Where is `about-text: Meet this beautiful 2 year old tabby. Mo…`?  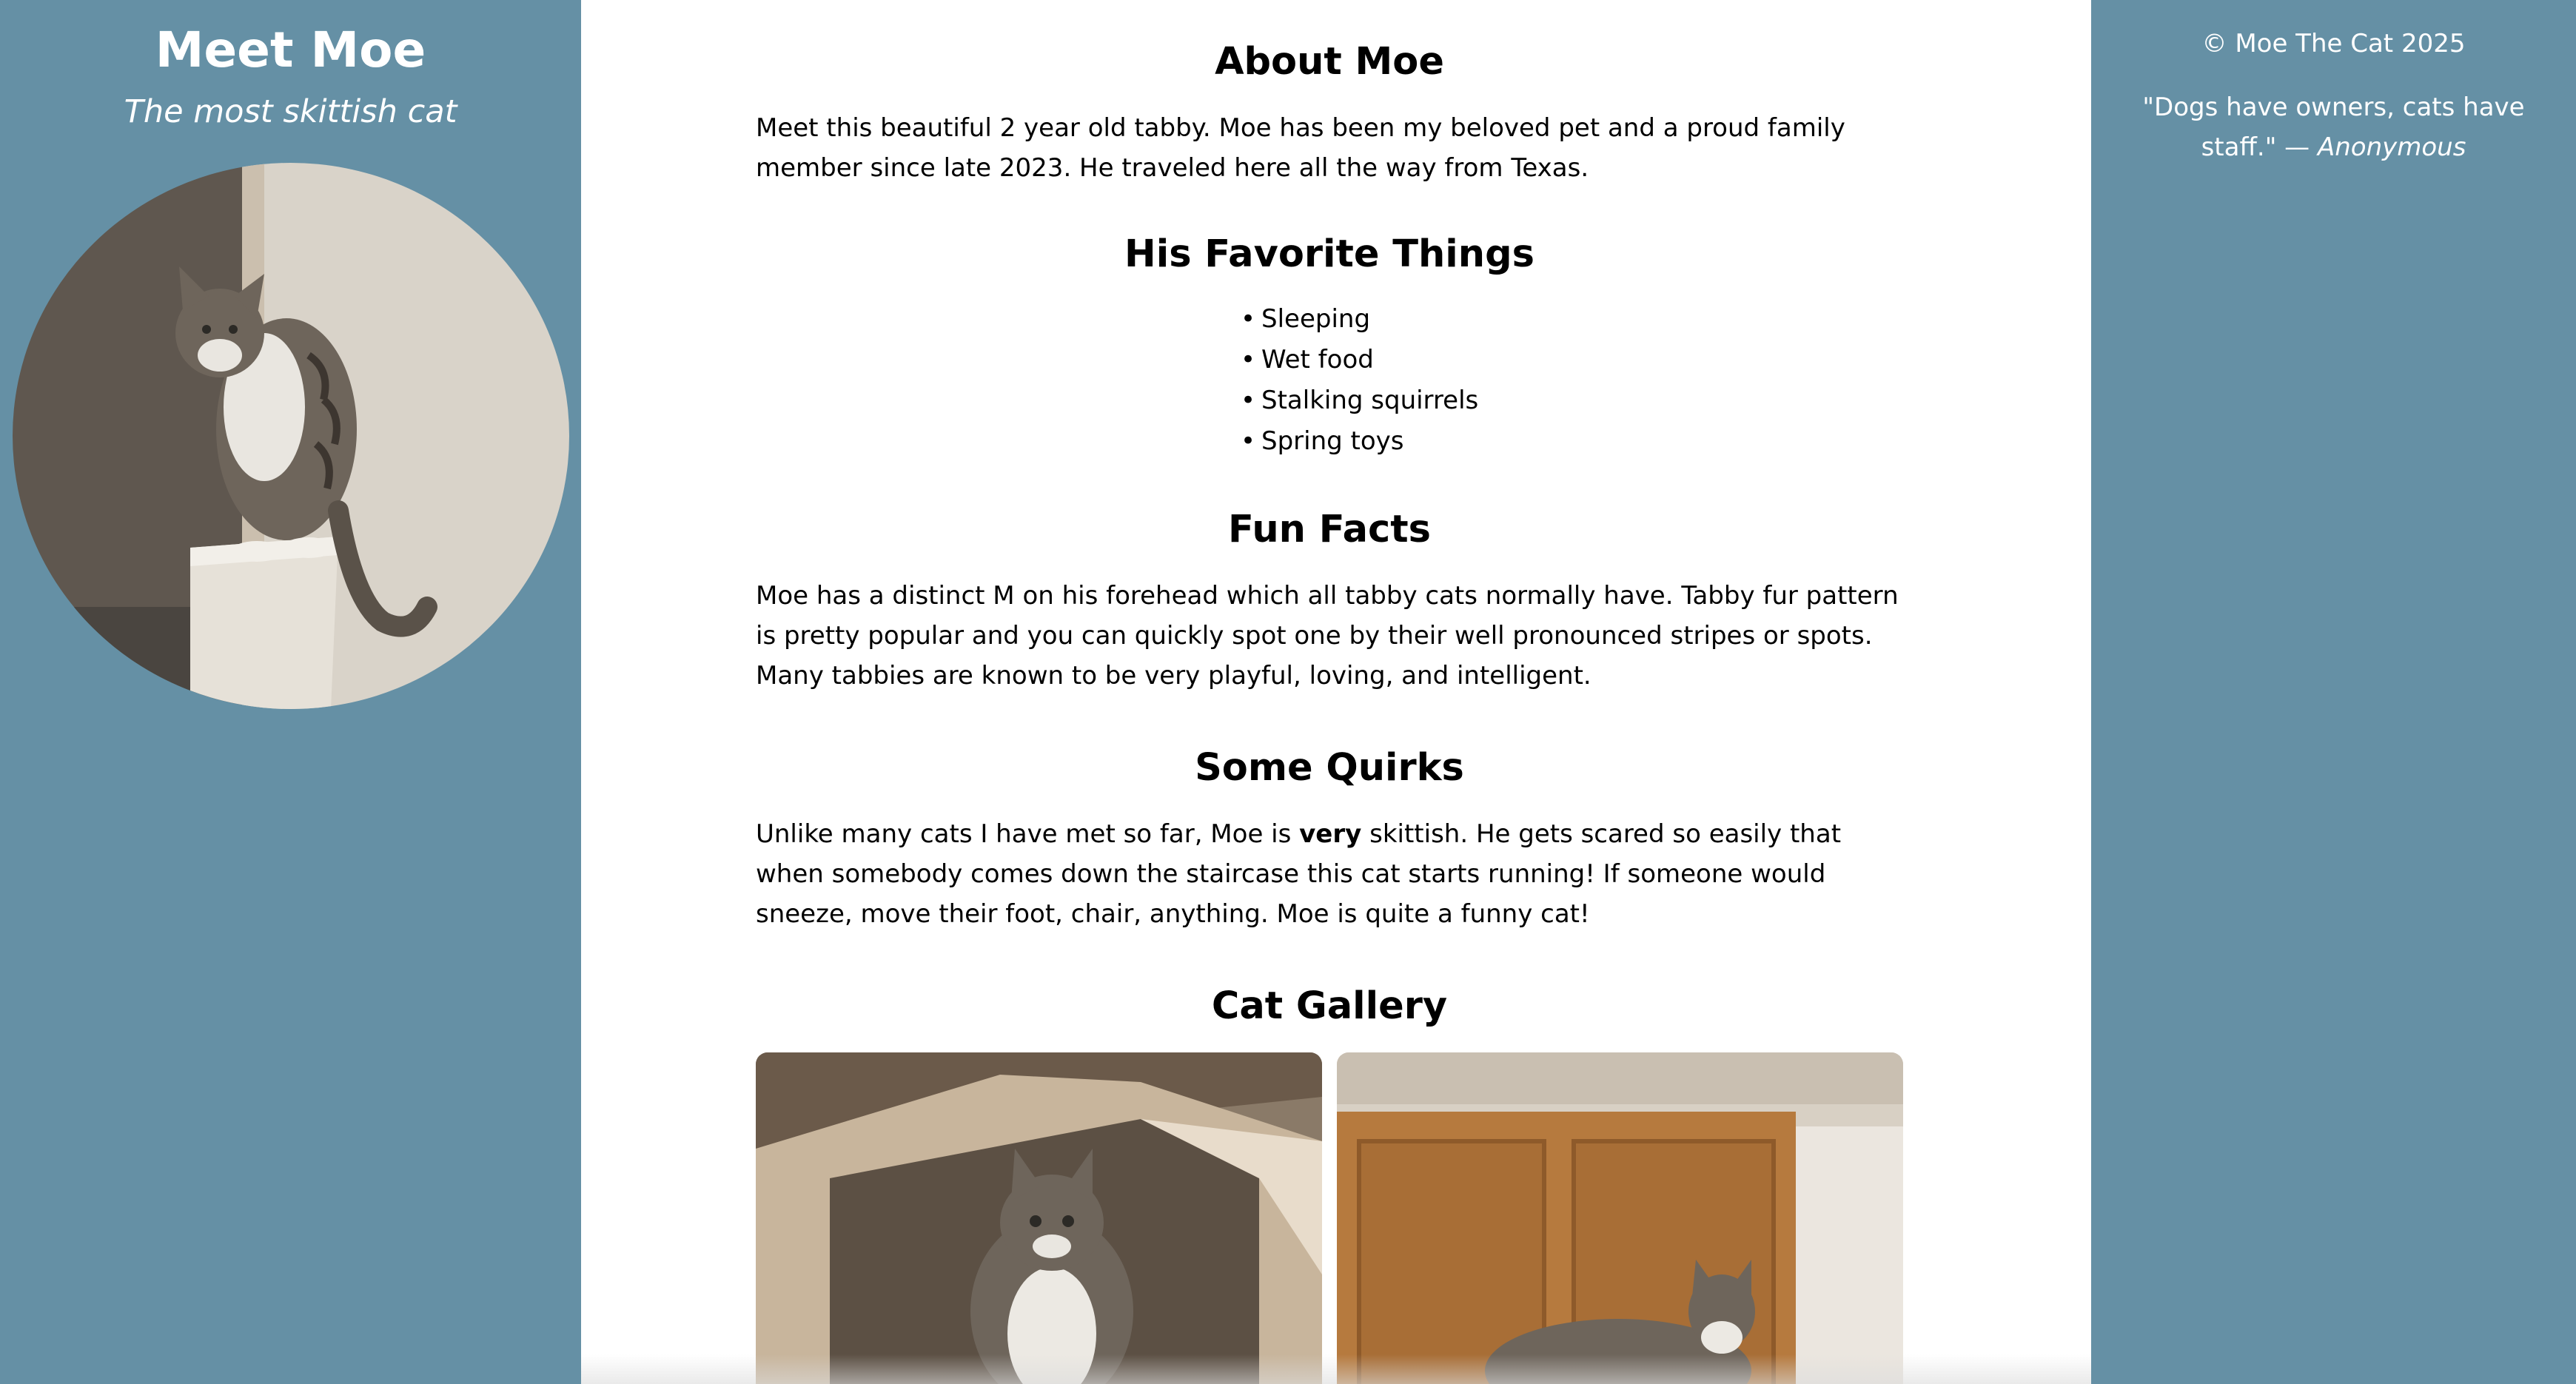
about-text: Meet this beautiful 2 year old tabby. Mo… is located at coordinates (1300, 148).